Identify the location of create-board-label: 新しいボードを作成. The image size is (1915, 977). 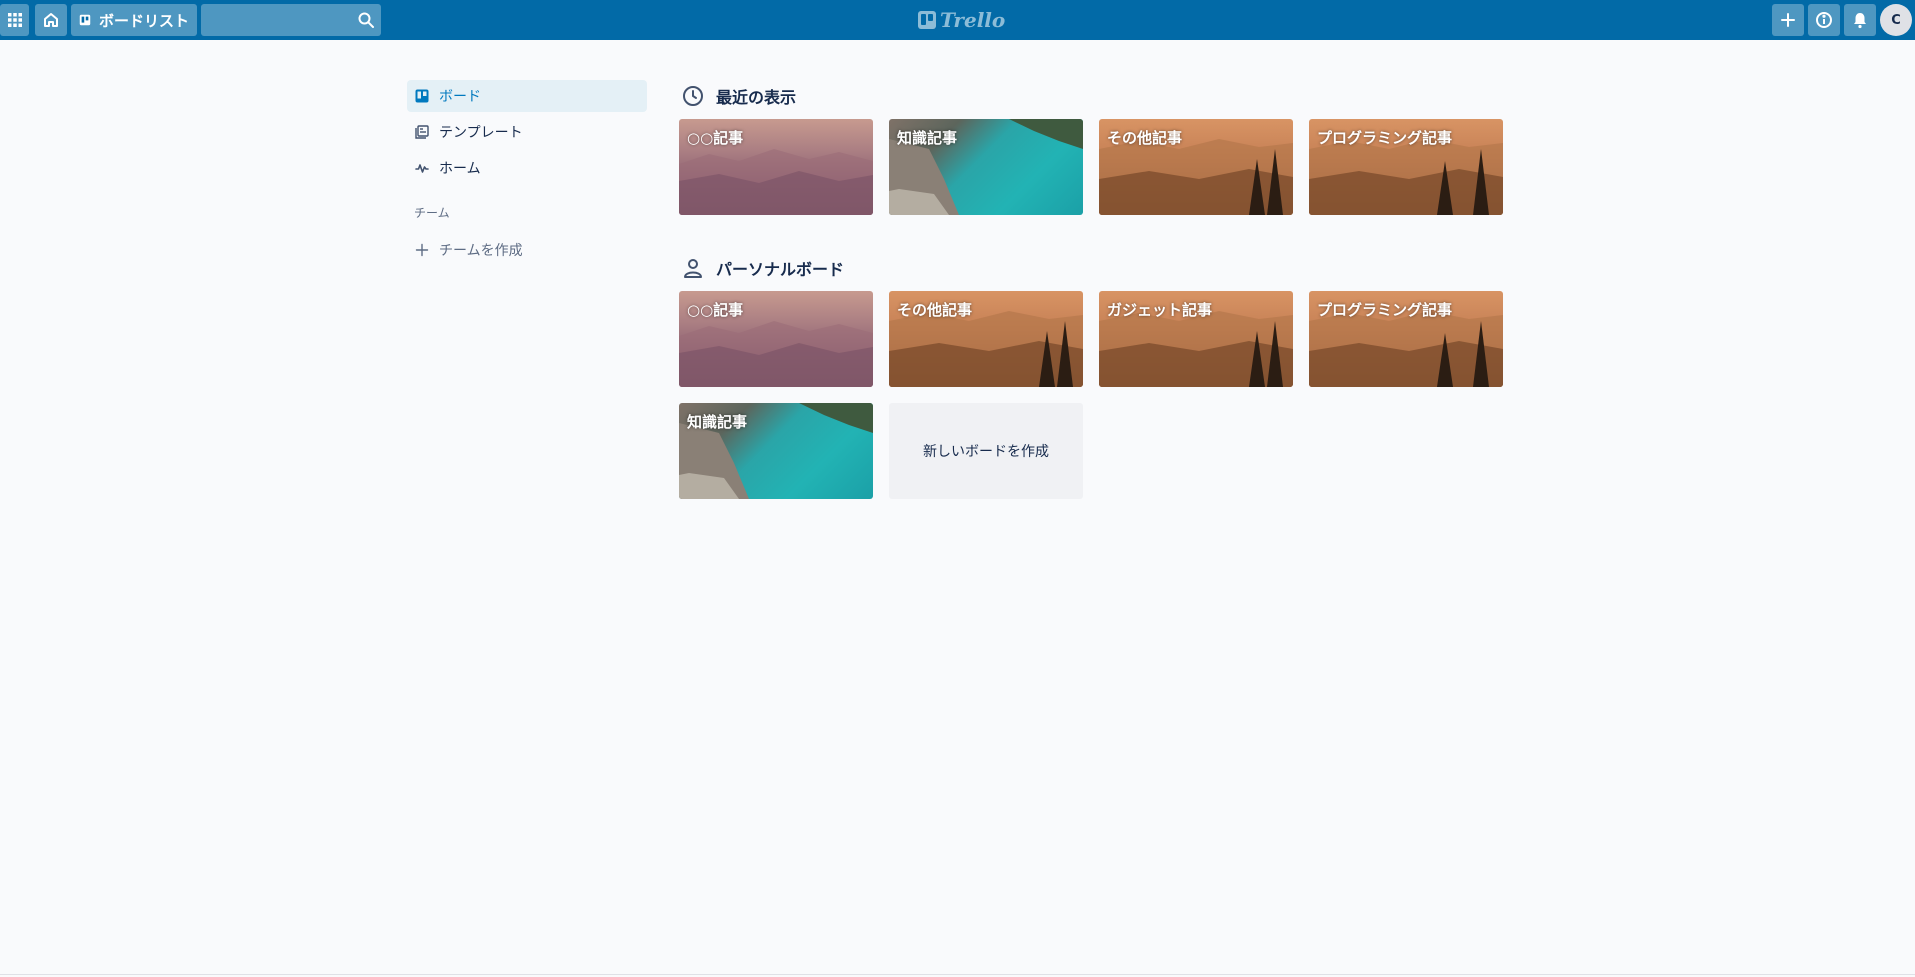
(986, 452).